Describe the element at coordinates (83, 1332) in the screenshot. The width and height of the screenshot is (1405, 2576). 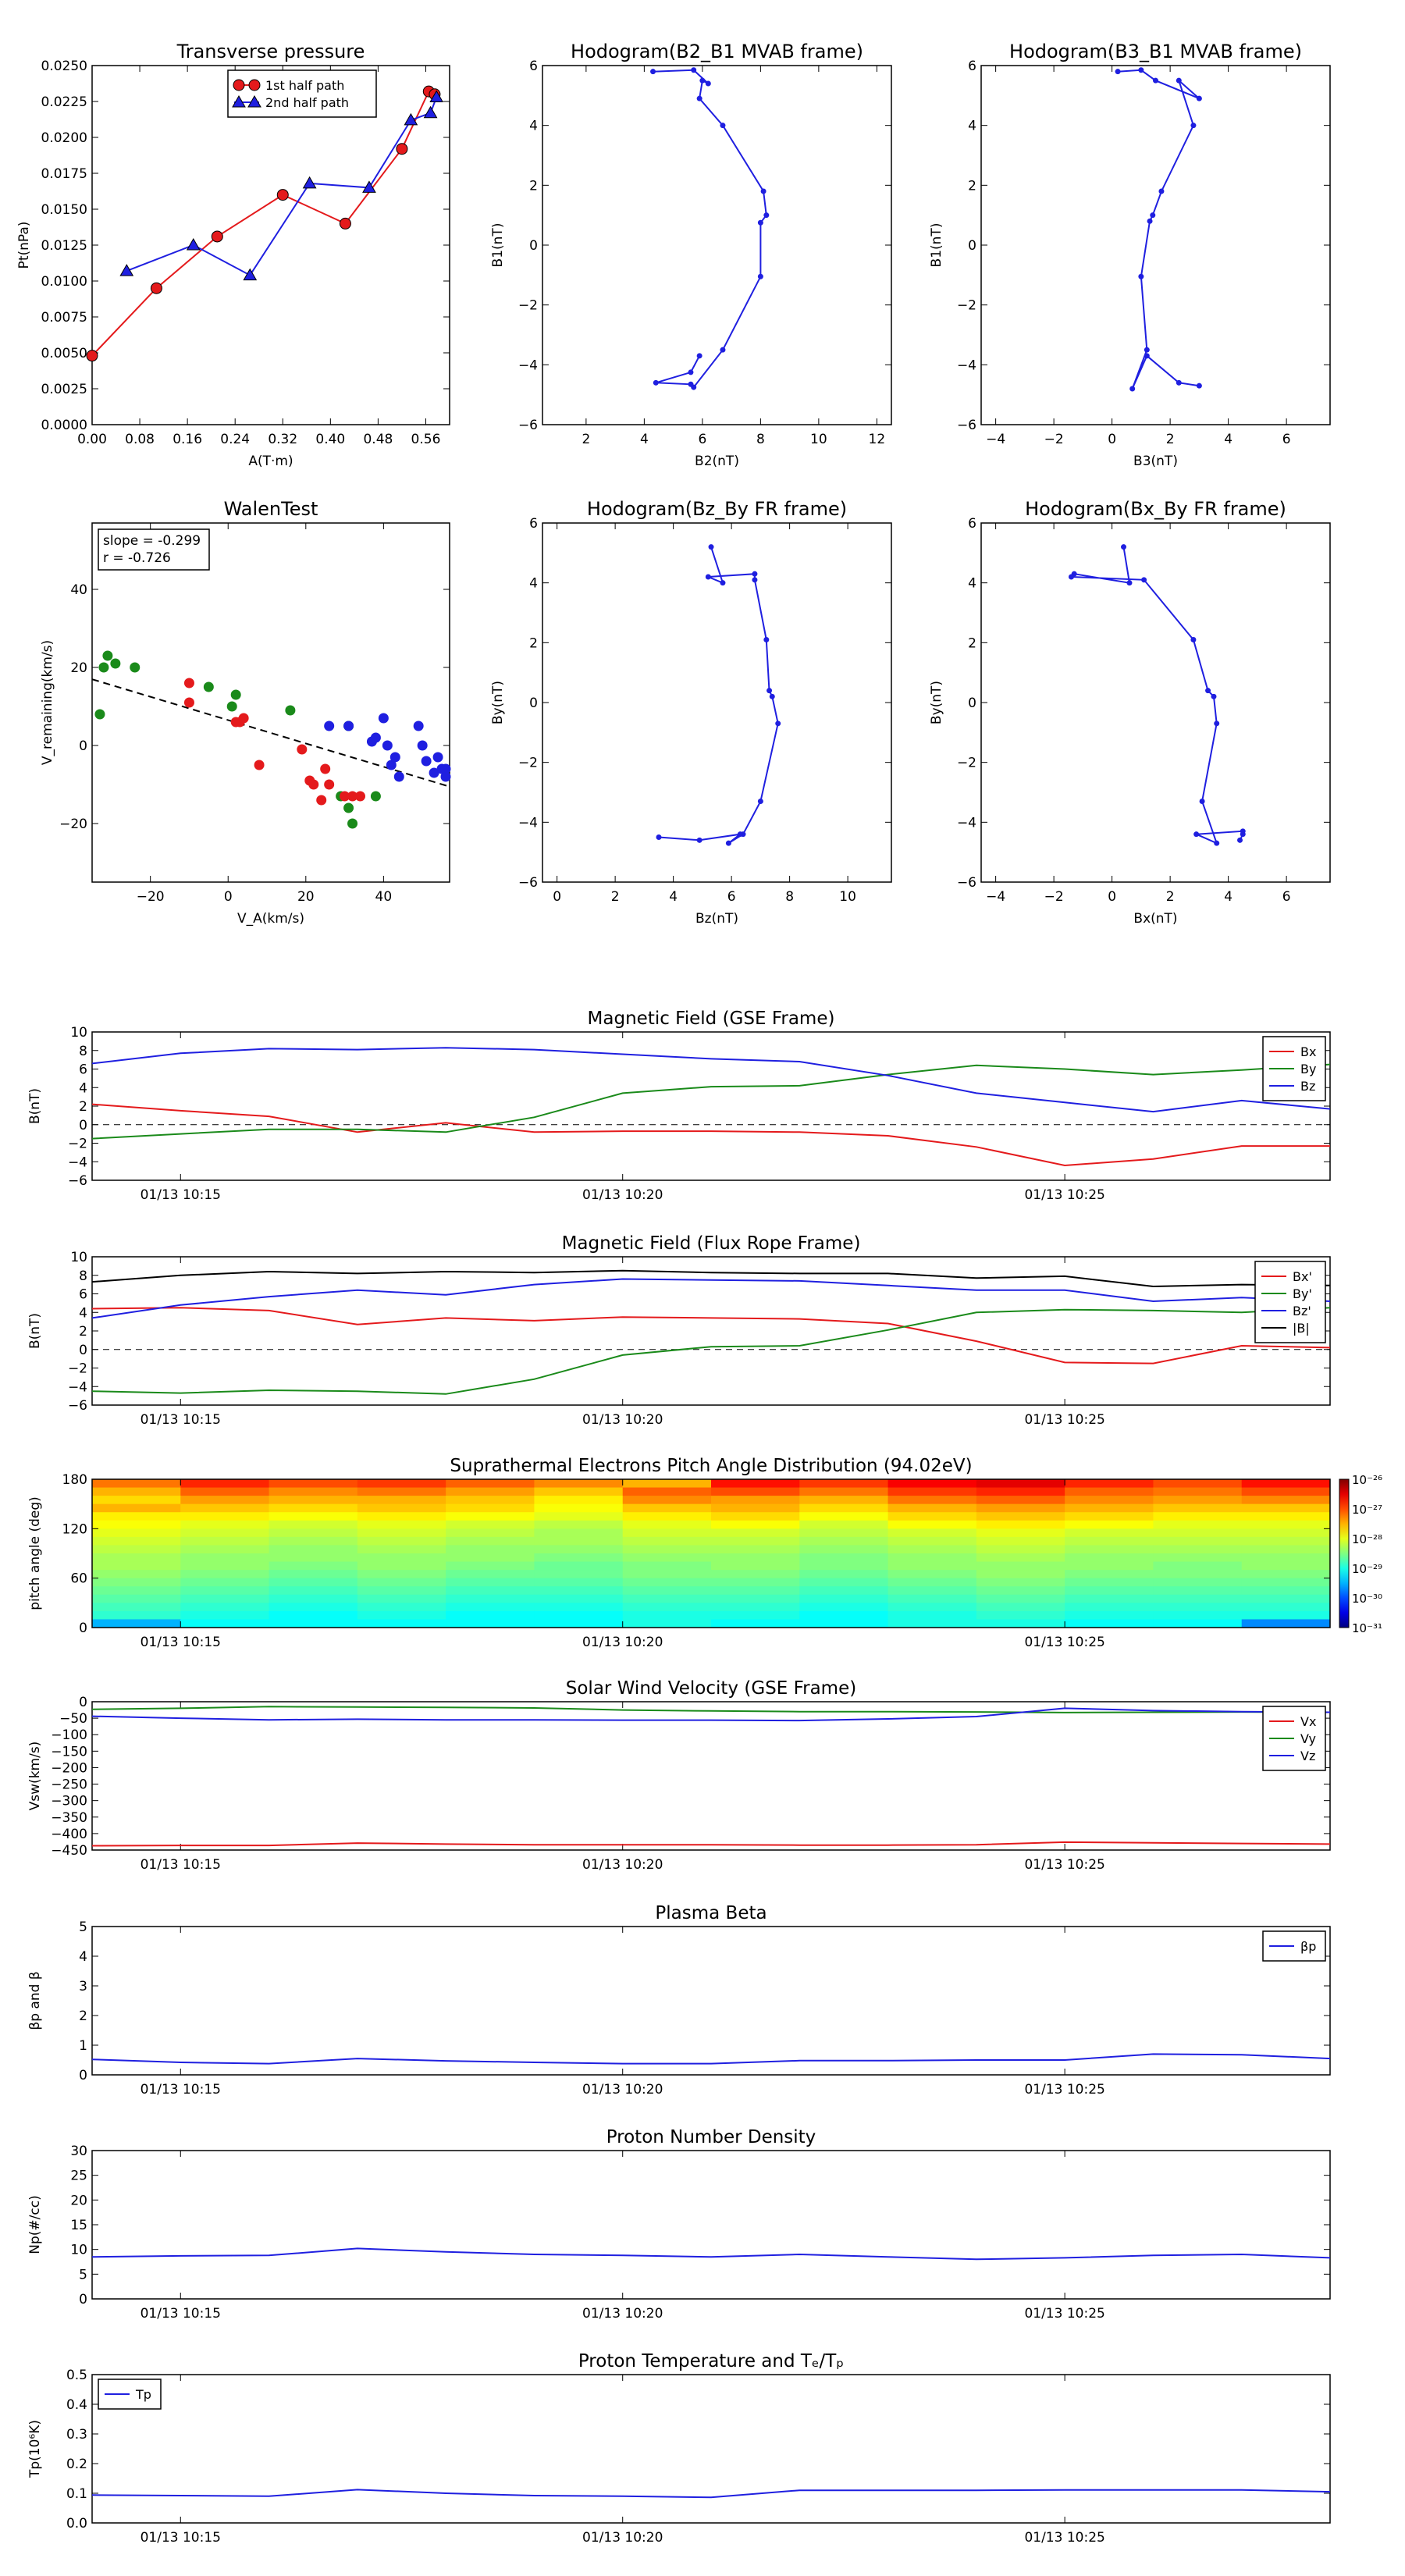
I see `y-tick-label: 2` at that location.